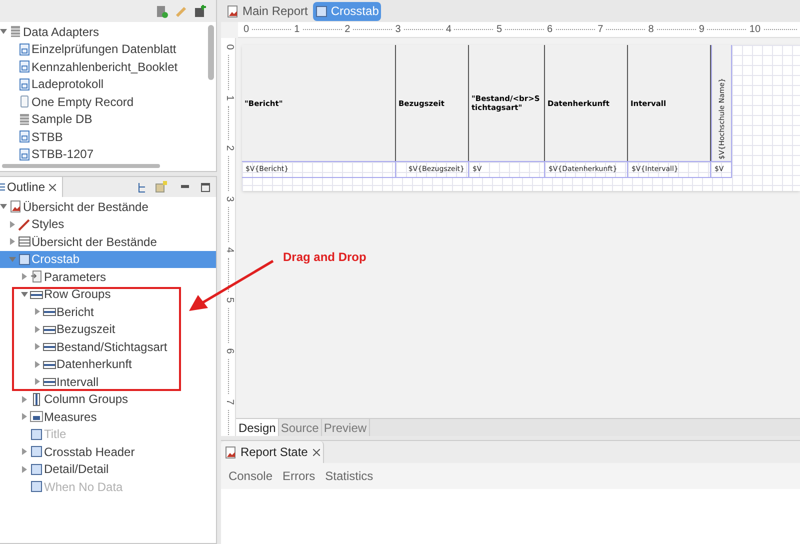  What do you see at coordinates (300, 427) in the screenshot?
I see `view-tab: Source` at bounding box center [300, 427].